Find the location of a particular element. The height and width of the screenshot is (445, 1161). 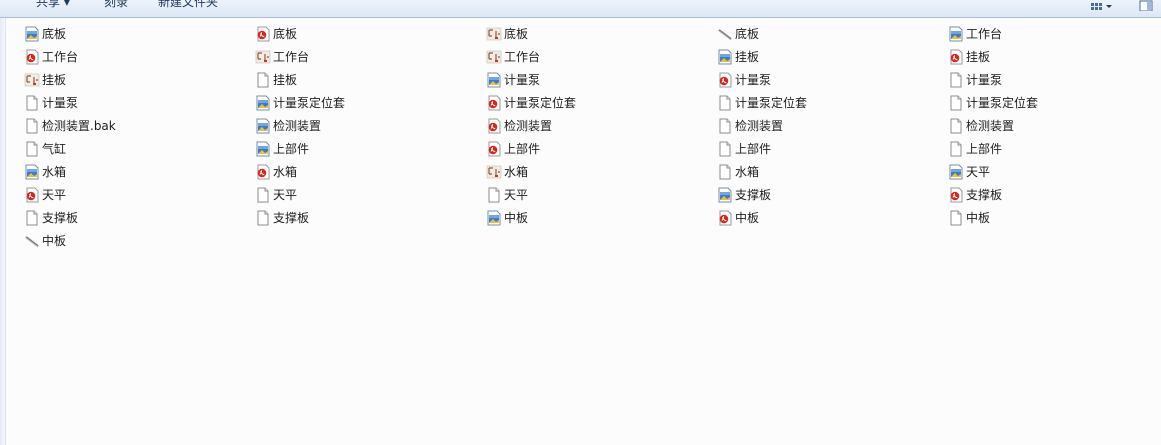

file-name-label: 支撑板 is located at coordinates (60, 218).